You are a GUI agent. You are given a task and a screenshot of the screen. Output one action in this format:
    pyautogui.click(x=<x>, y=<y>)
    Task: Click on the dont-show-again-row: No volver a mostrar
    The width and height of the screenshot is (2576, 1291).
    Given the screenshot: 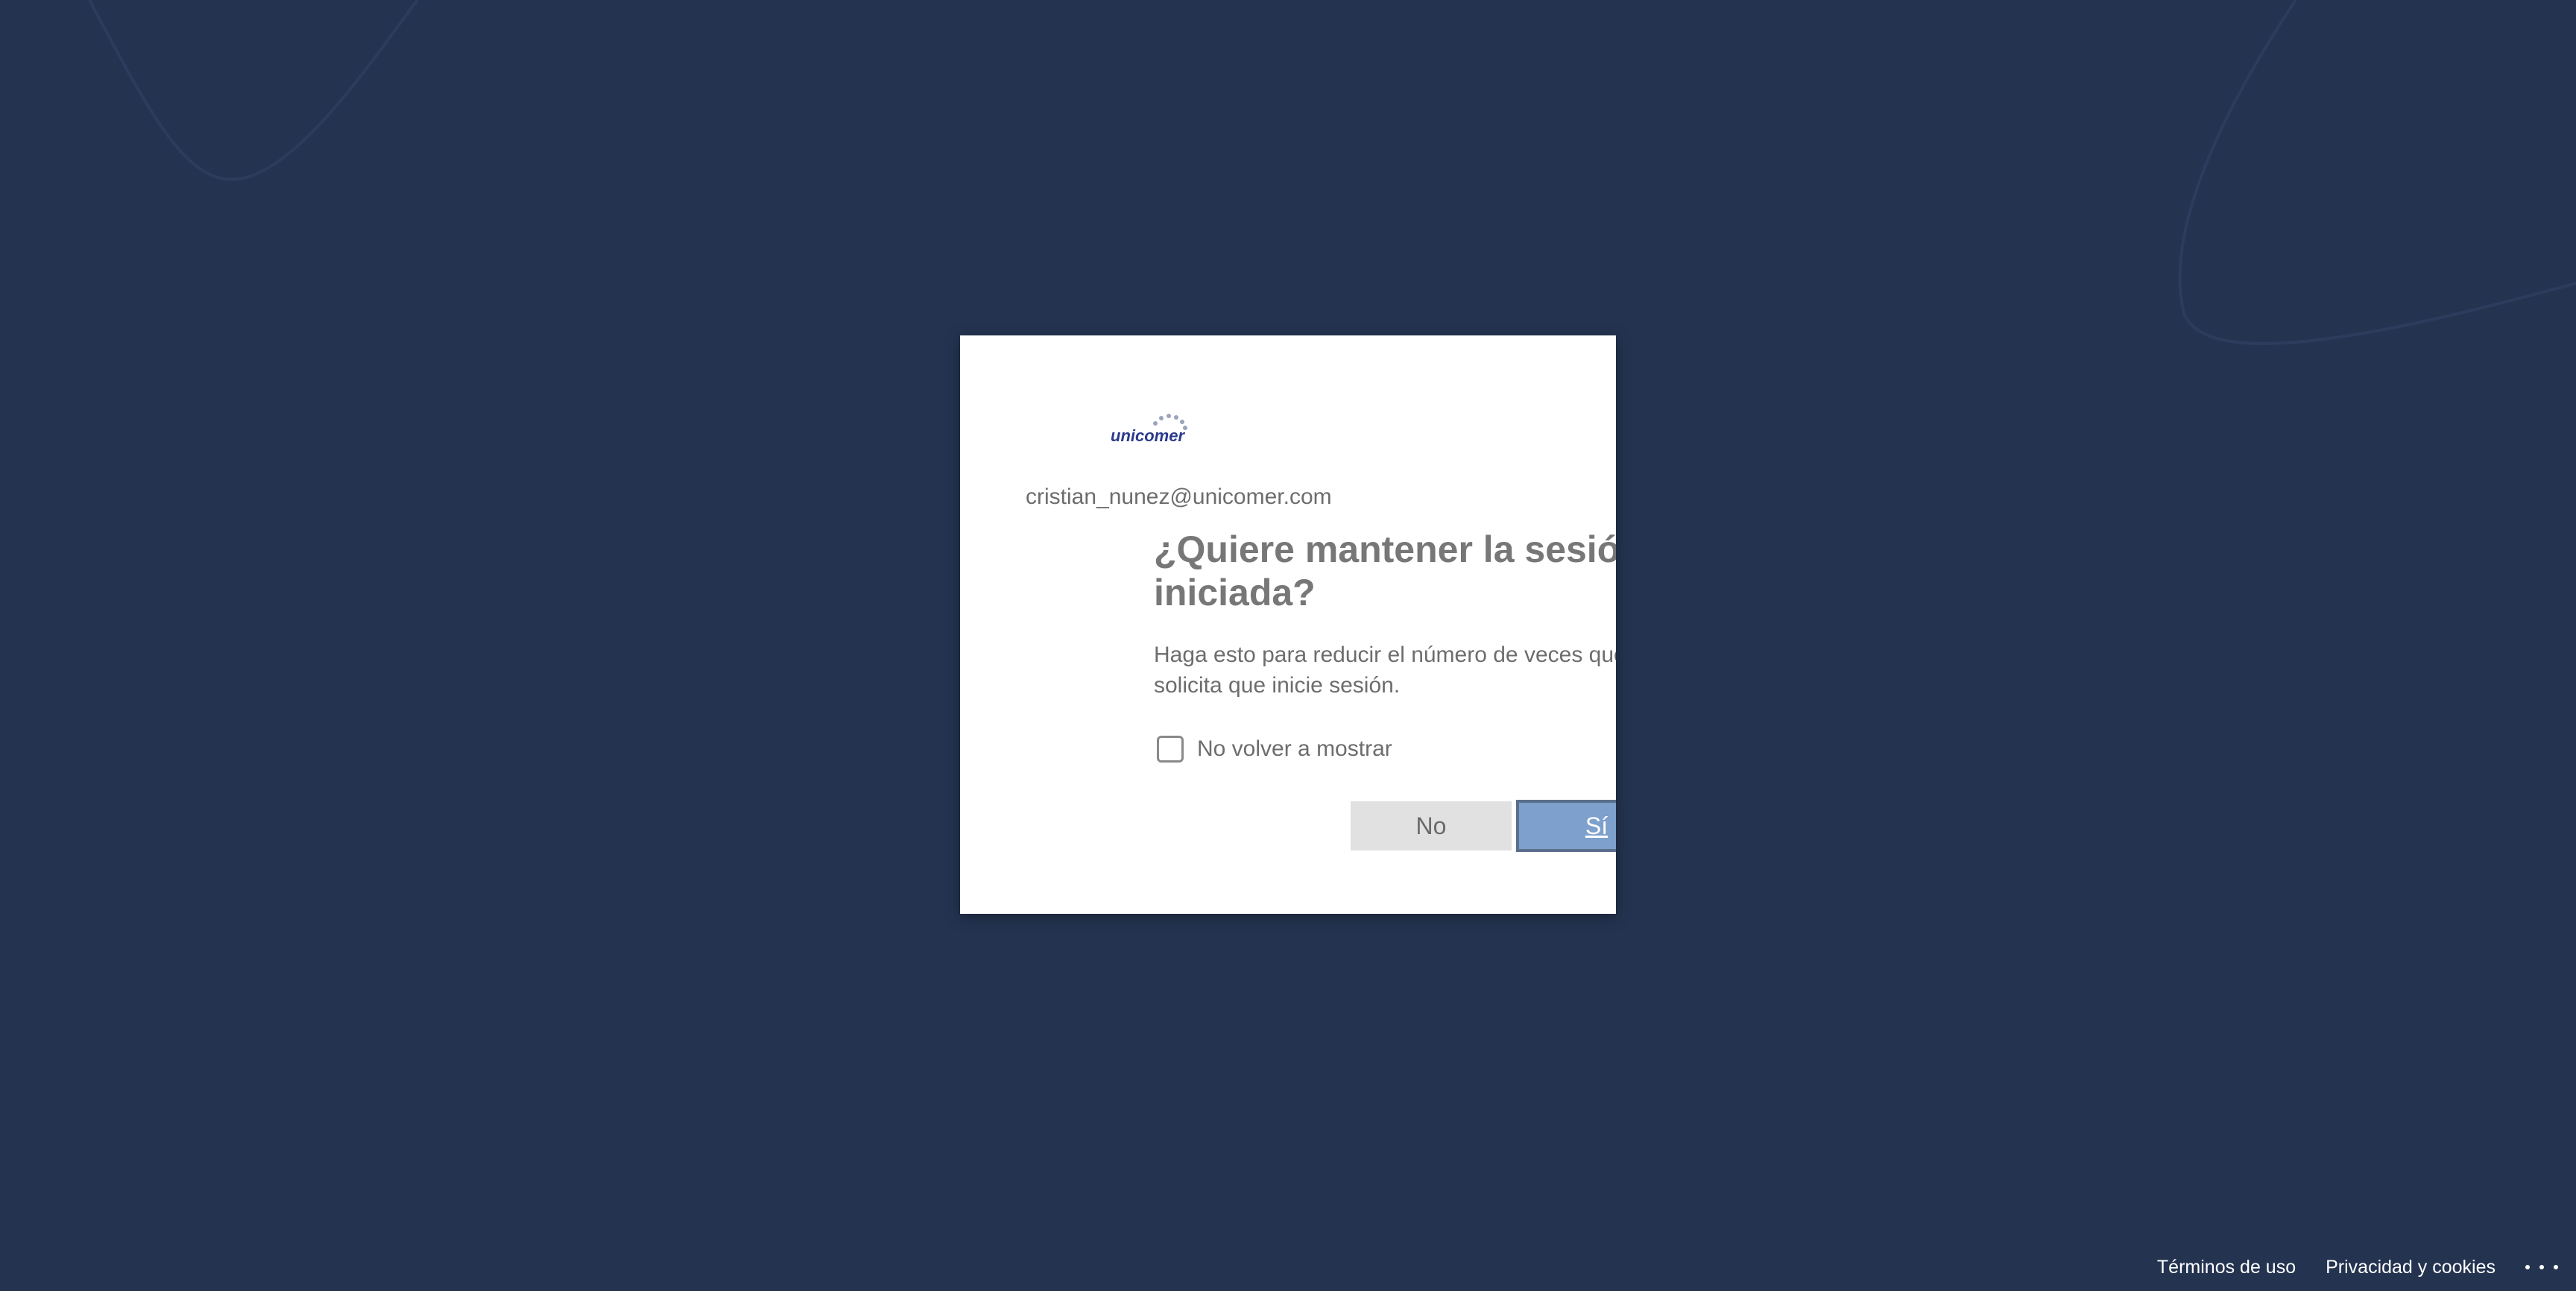 What is the action you would take?
    pyautogui.click(x=1274, y=749)
    